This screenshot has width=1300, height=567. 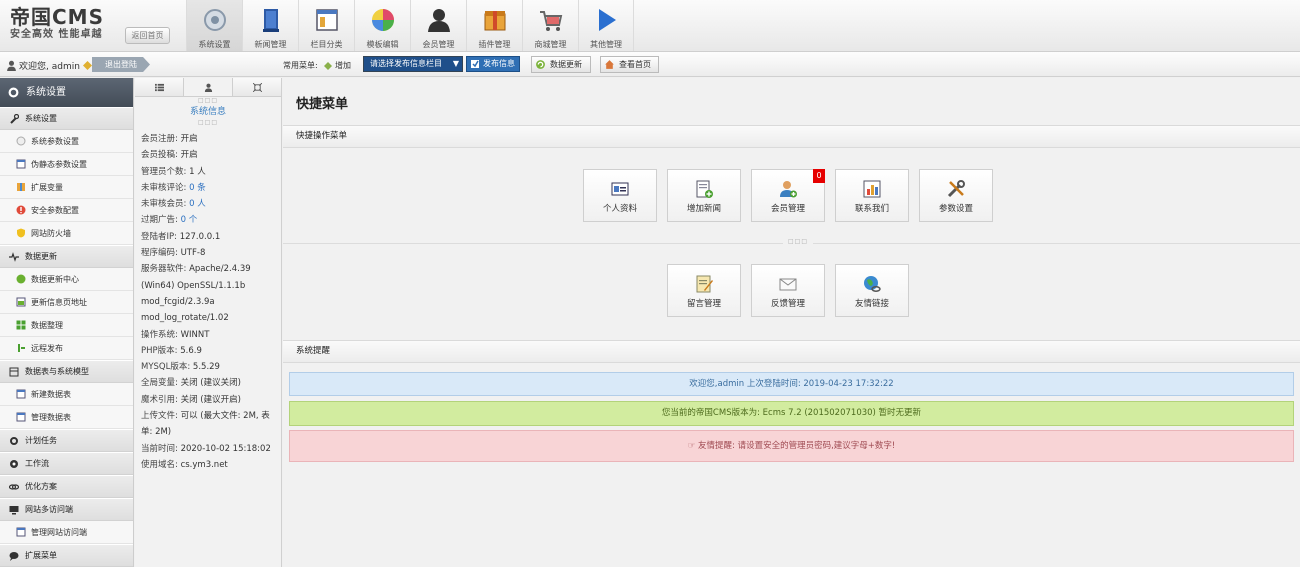 What do you see at coordinates (184, 464) in the screenshot?
I see `info-line: 使用域名: cs.ym3.net` at bounding box center [184, 464].